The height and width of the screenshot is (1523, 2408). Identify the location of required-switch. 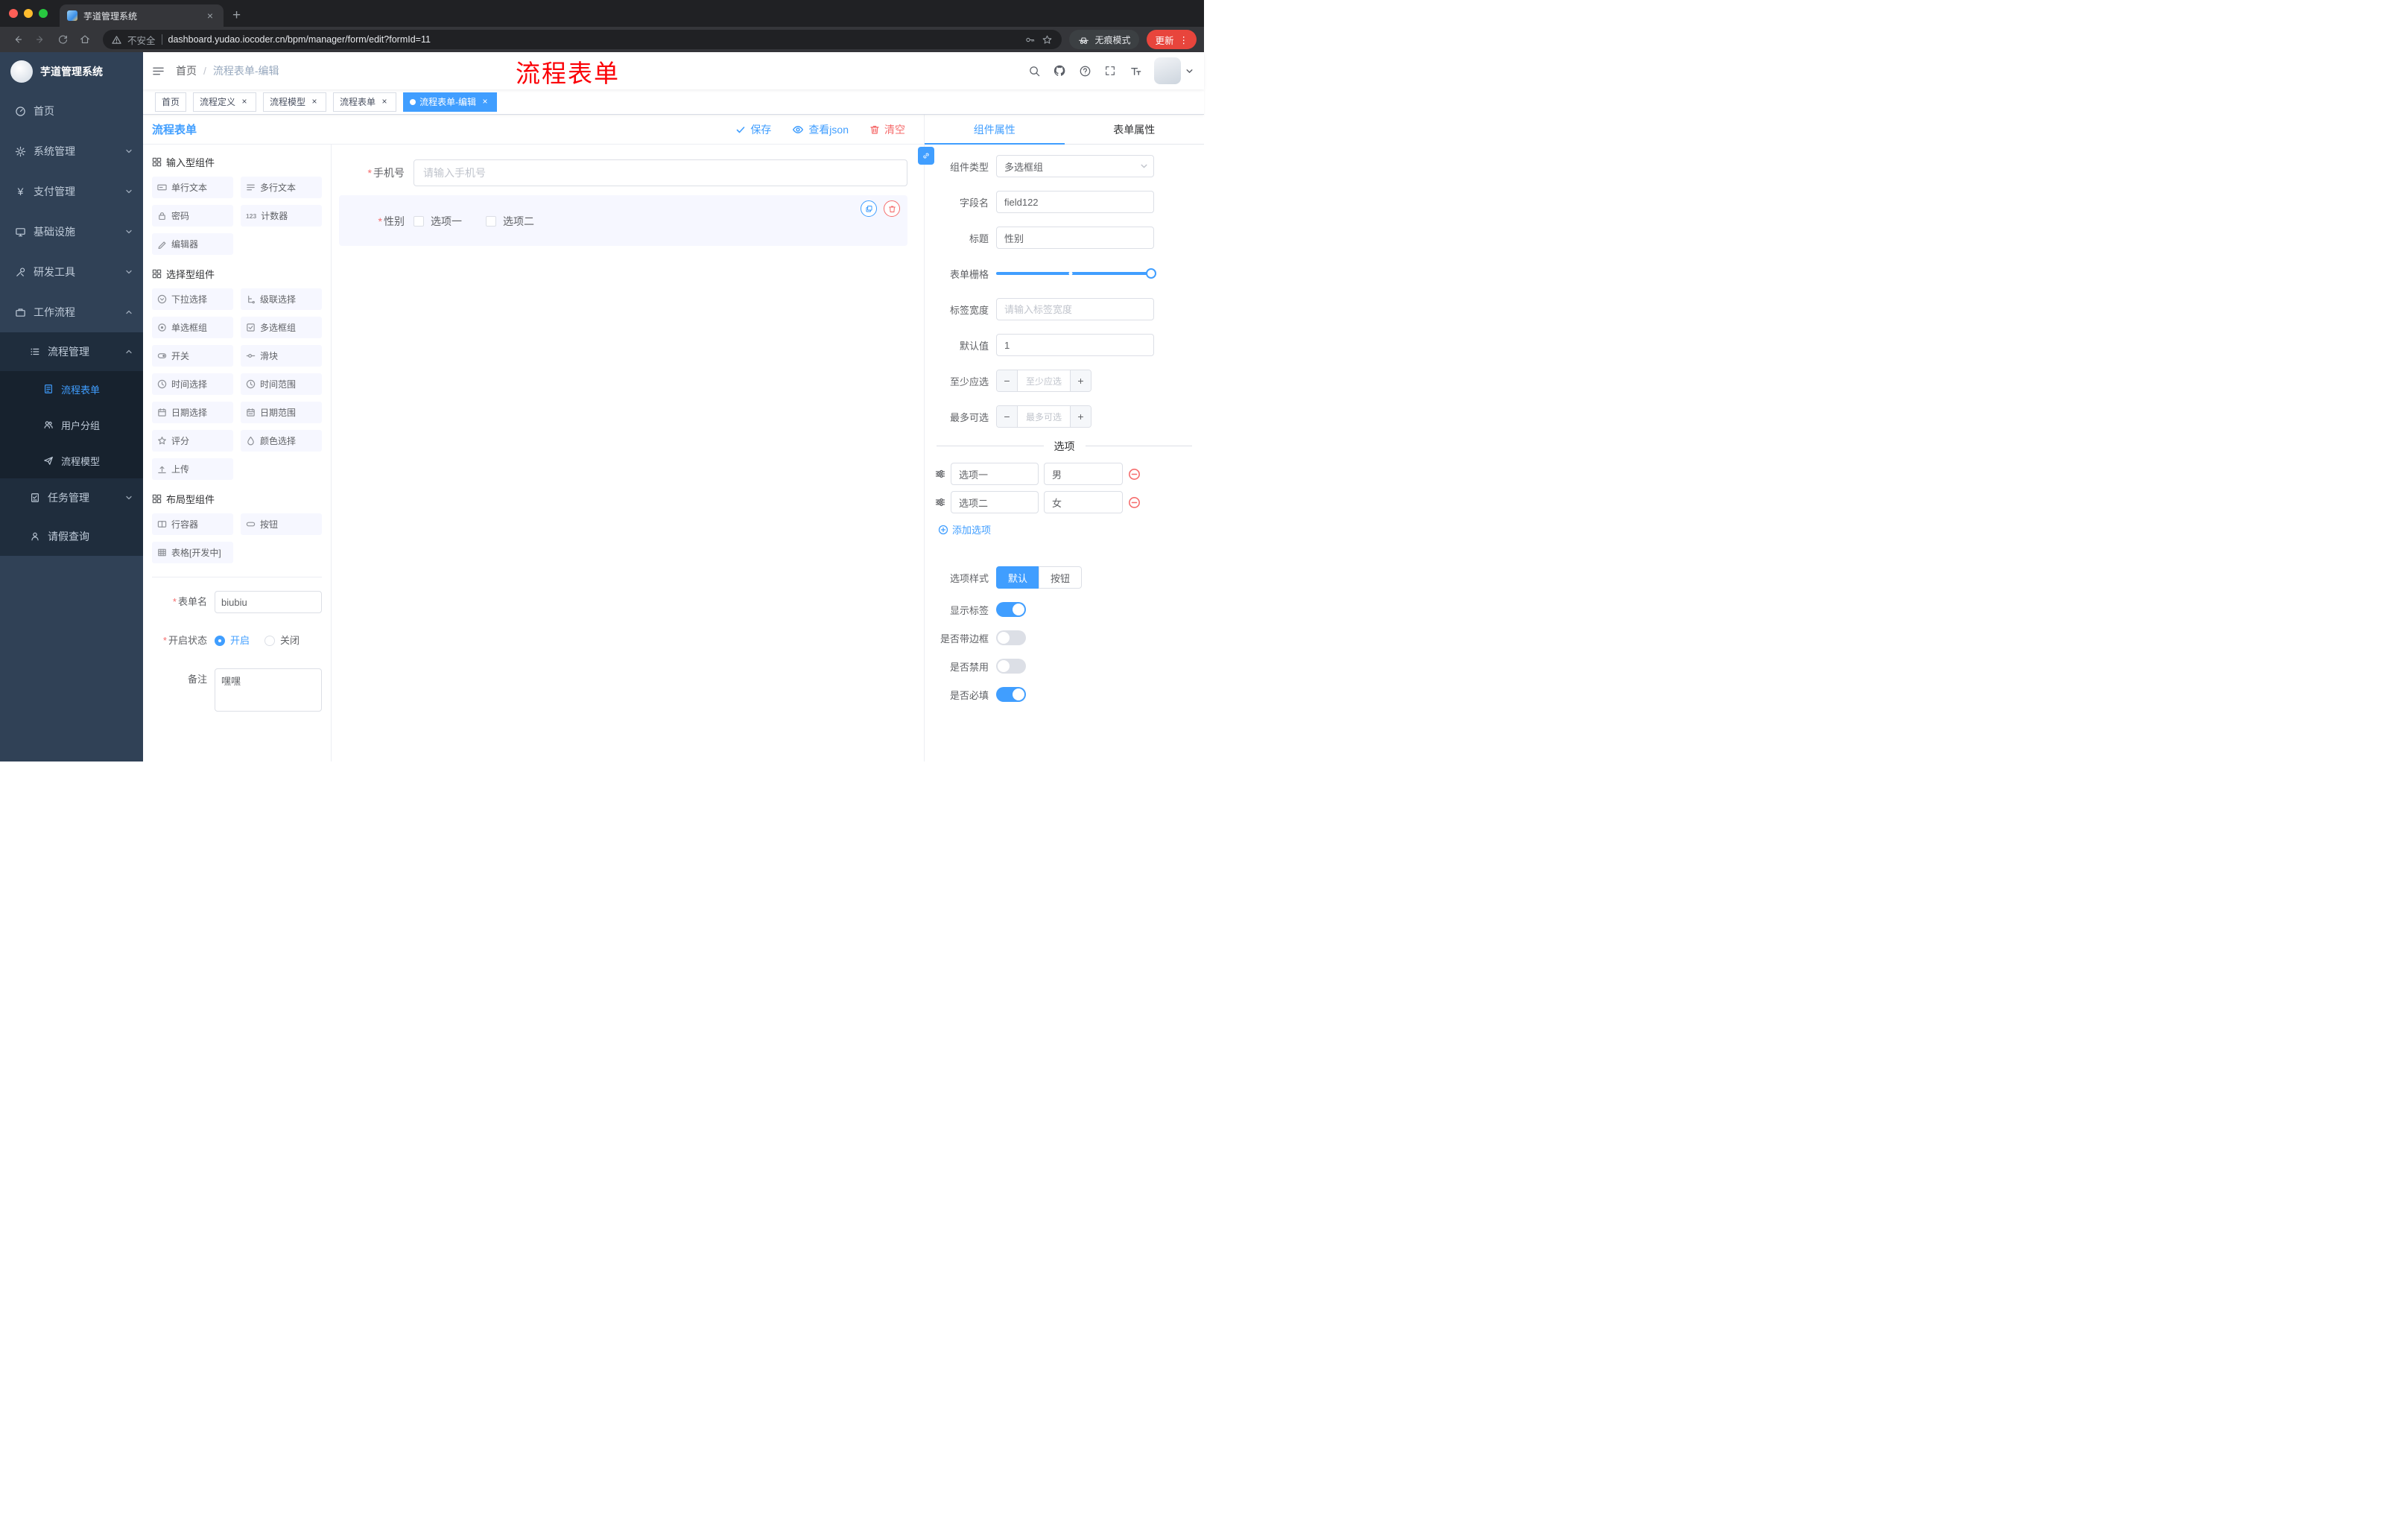
(1011, 694).